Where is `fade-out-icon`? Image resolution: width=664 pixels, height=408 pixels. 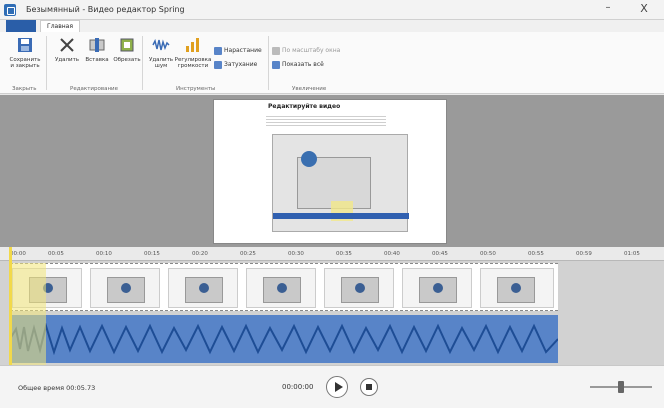 fade-out-icon is located at coordinates (218, 64).